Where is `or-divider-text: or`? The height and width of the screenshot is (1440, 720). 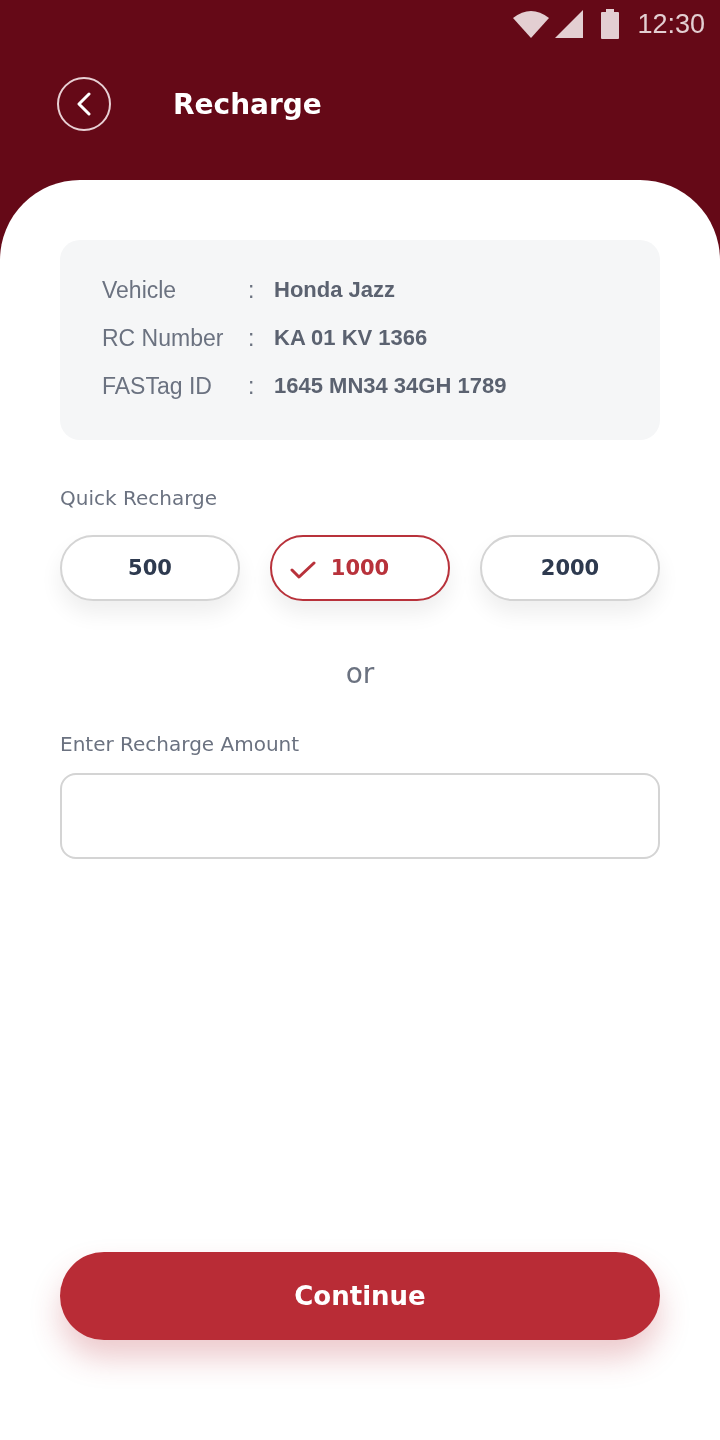
or-divider-text: or is located at coordinates (360, 674).